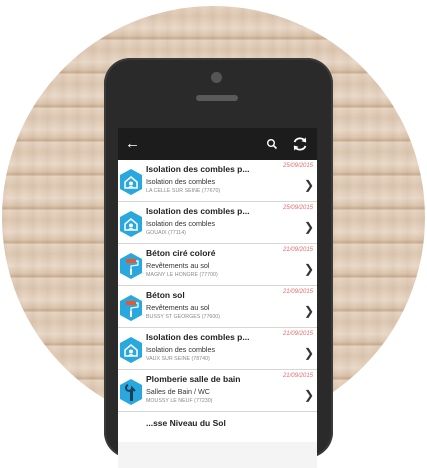 This screenshot has height=468, width=427. What do you see at coordinates (217, 144) in the screenshot?
I see `app-bar: ←` at bounding box center [217, 144].